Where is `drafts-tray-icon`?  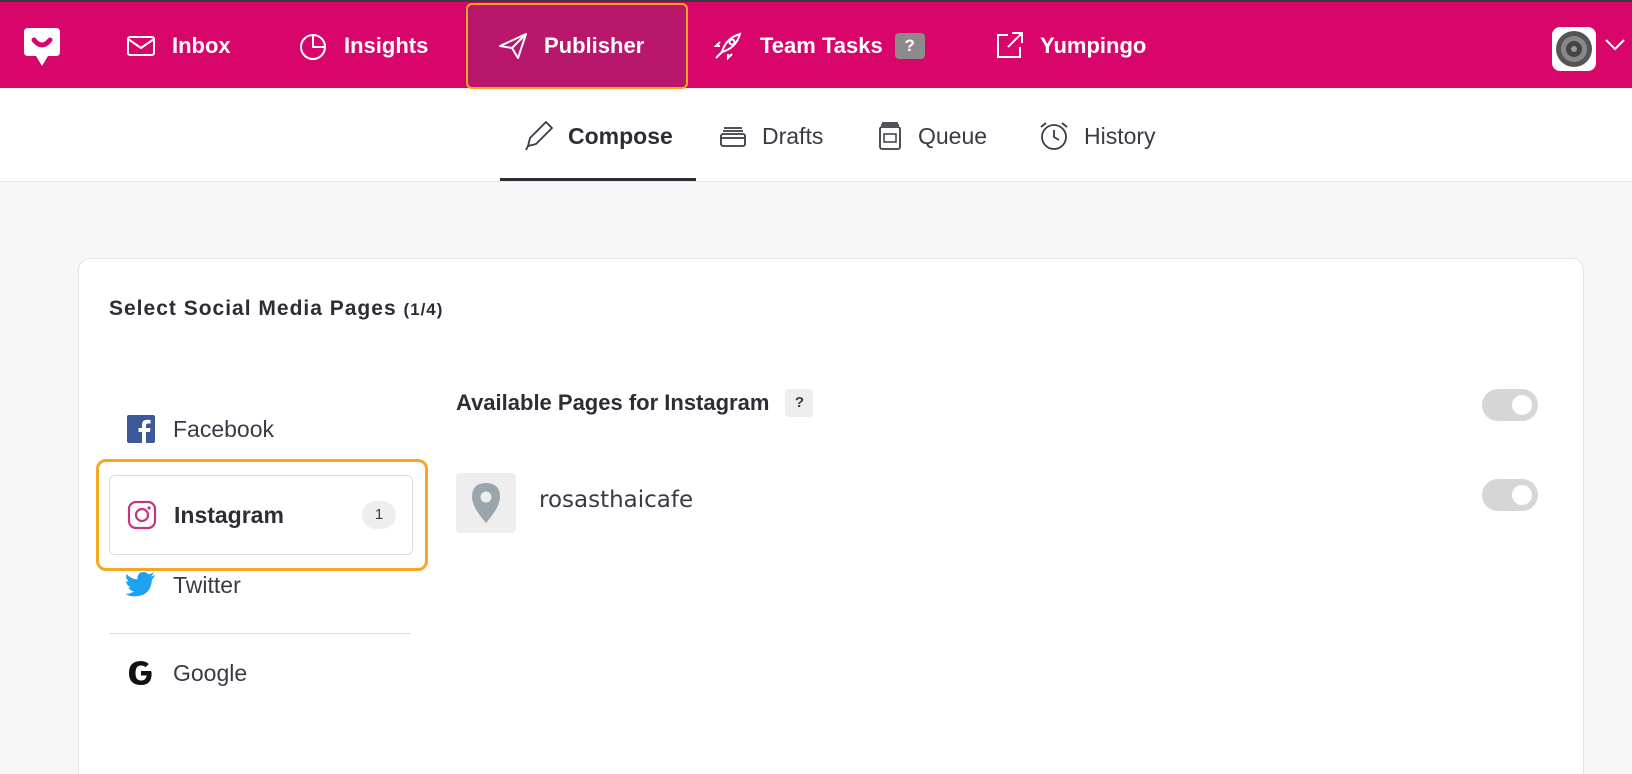 drafts-tray-icon is located at coordinates (733, 137).